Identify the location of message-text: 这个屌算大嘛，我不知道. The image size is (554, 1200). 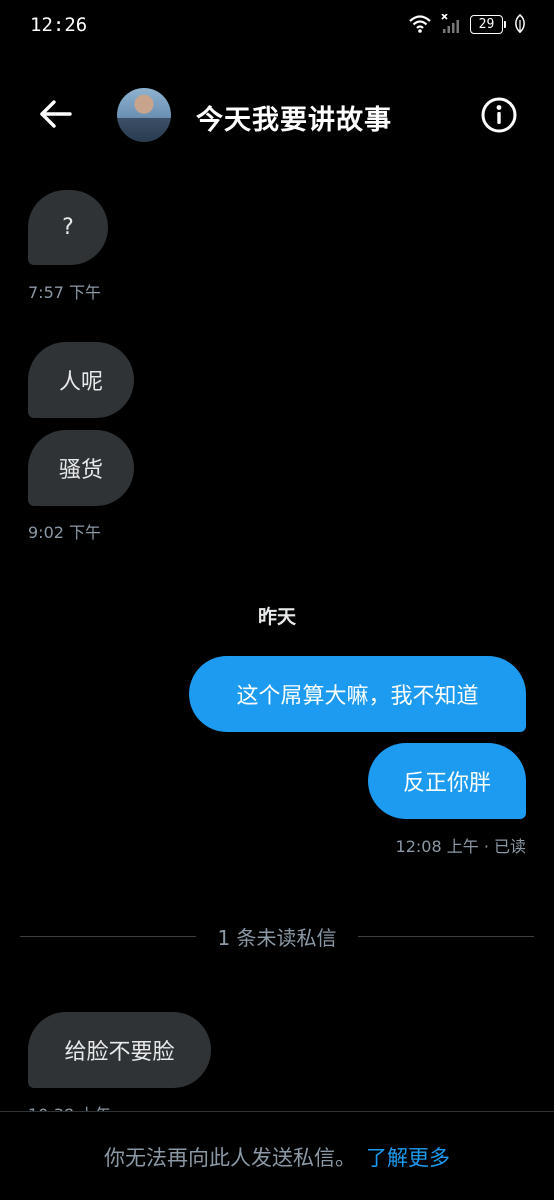
(357, 696).